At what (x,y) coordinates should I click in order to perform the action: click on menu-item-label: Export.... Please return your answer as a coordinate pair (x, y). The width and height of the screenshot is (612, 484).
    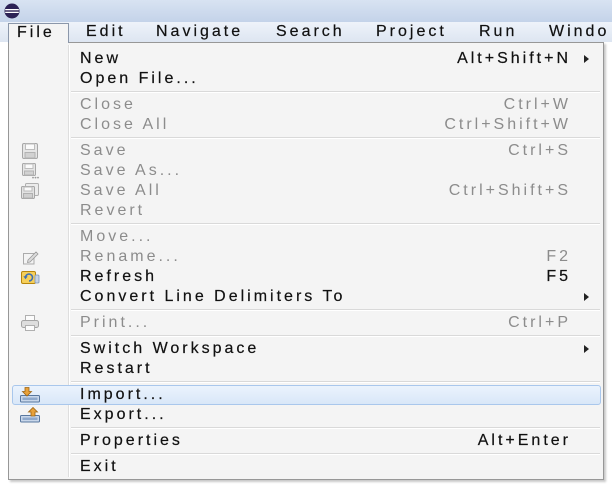
    Looking at the image, I should click on (123, 414).